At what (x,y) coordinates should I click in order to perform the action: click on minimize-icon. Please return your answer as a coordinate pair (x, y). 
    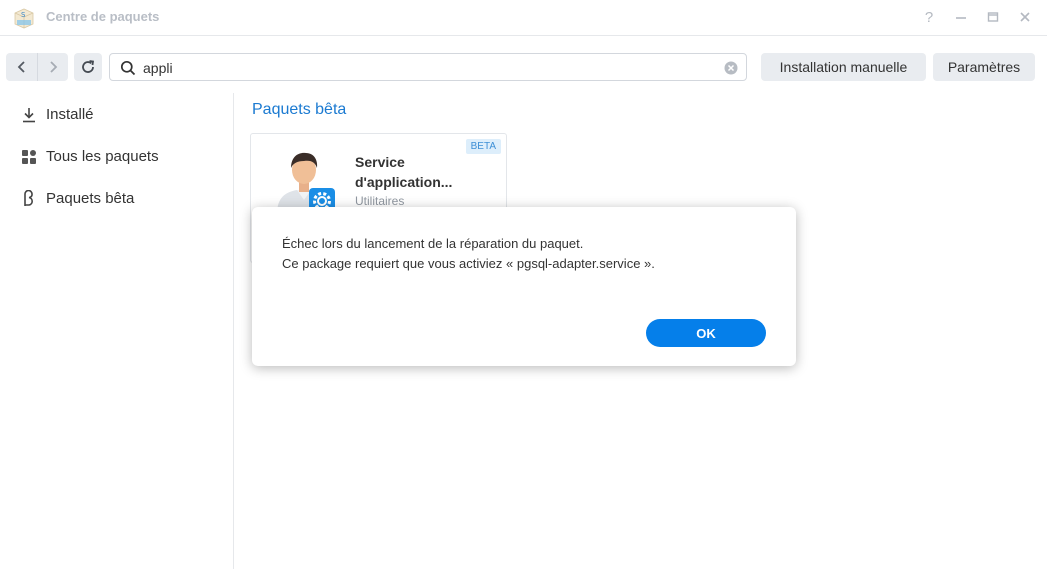
    Looking at the image, I should click on (961, 17).